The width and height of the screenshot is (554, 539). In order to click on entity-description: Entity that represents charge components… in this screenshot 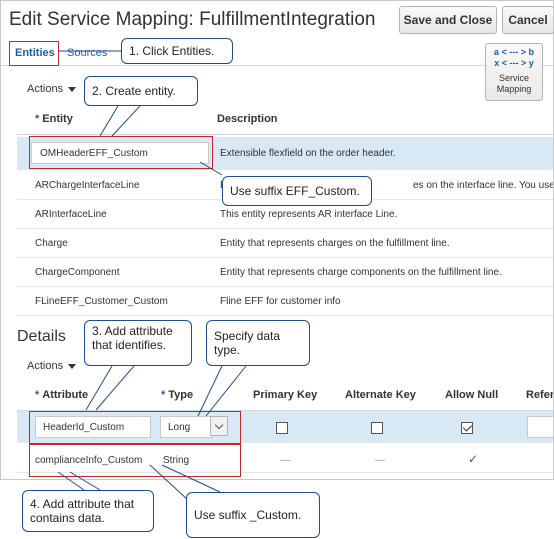, I will do `click(361, 272)`.